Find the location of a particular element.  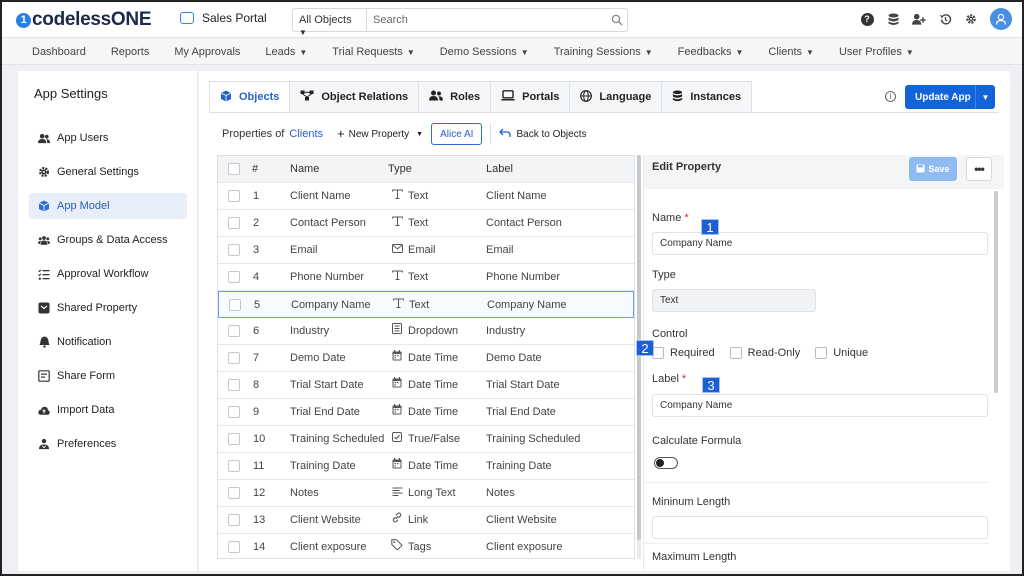

nav-feedbacks: Feedbacks ▼ is located at coordinates (711, 52).